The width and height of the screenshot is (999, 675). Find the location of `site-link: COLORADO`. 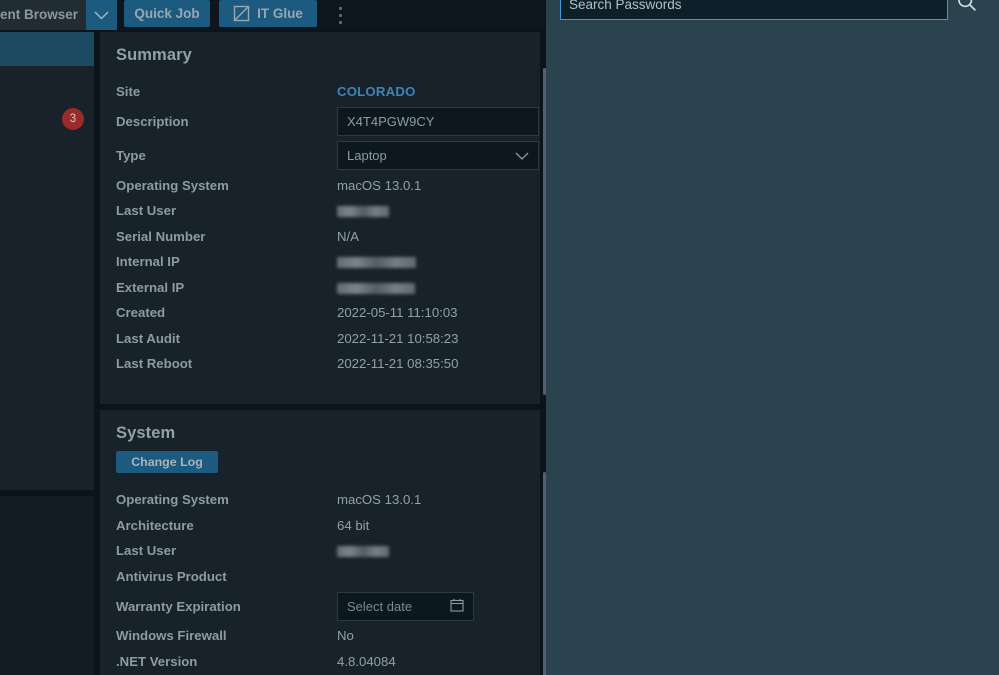

site-link: COLORADO is located at coordinates (376, 91).